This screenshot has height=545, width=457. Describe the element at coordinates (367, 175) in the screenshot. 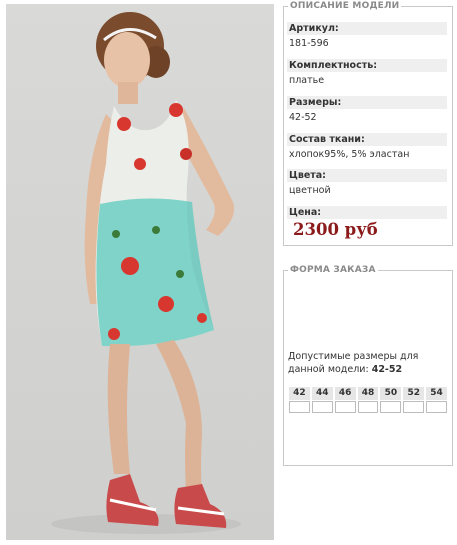

I see `colors-label: Цвета:` at that location.